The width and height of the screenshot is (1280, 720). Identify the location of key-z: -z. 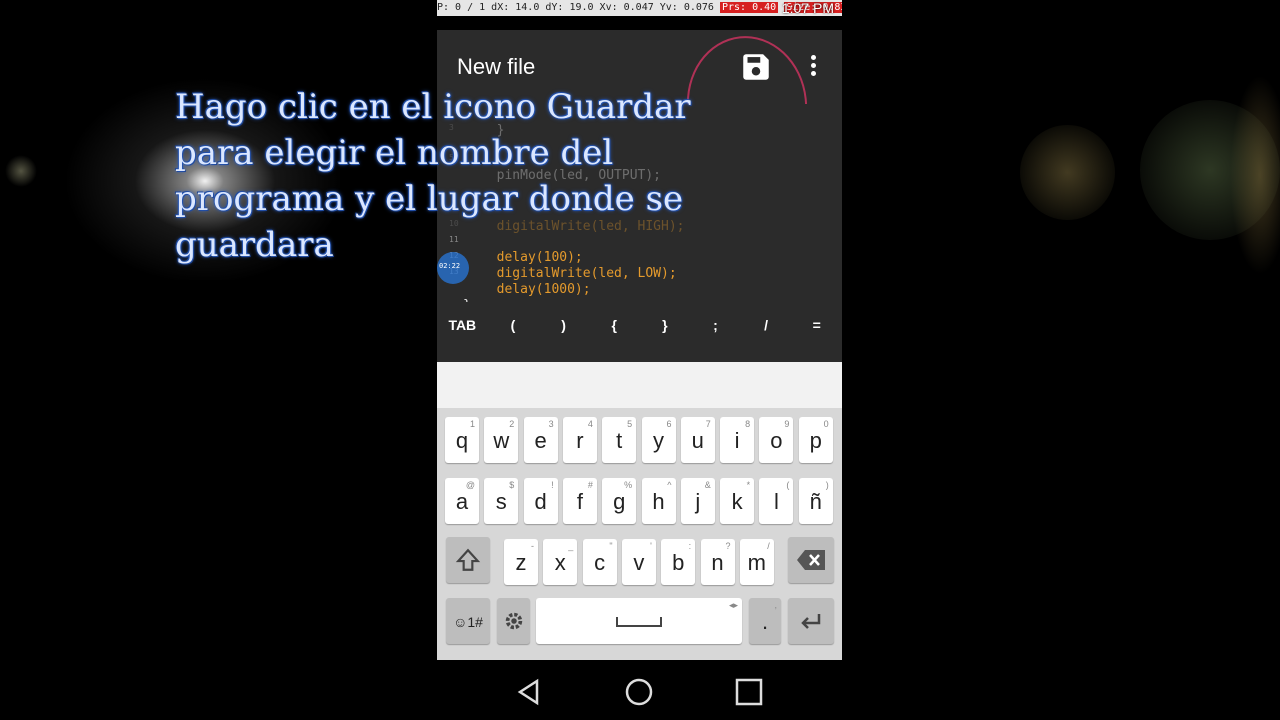
(521, 562).